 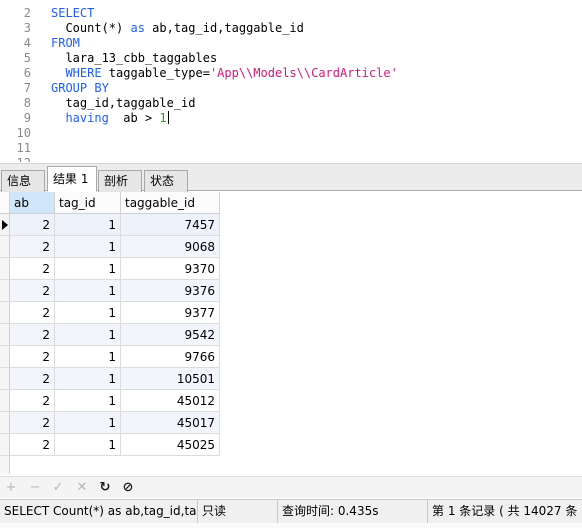 What do you see at coordinates (99, 511) in the screenshot?
I see `status-query-text: SELECT Count(*) as ab,tag_id,ta` at bounding box center [99, 511].